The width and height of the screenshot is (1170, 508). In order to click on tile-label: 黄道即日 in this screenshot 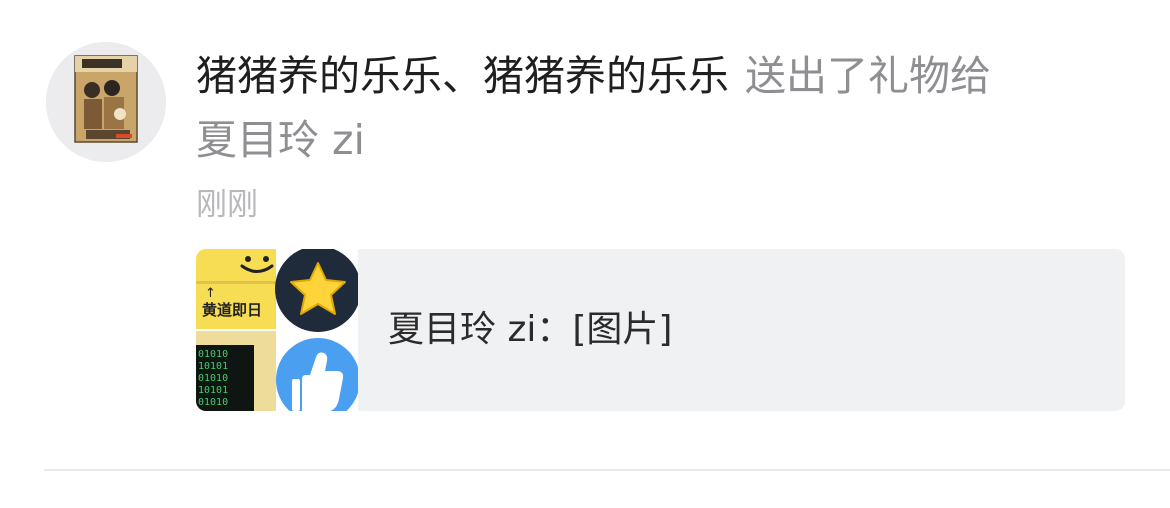, I will do `click(232, 310)`.